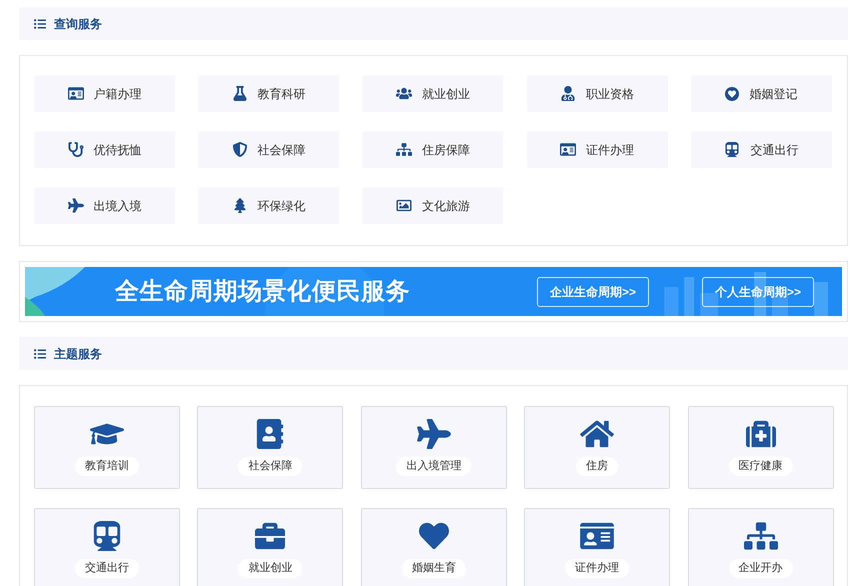 Image resolution: width=850 pixels, height=586 pixels. Describe the element at coordinates (433, 93) in the screenshot. I see `service-item: 就业创业` at that location.